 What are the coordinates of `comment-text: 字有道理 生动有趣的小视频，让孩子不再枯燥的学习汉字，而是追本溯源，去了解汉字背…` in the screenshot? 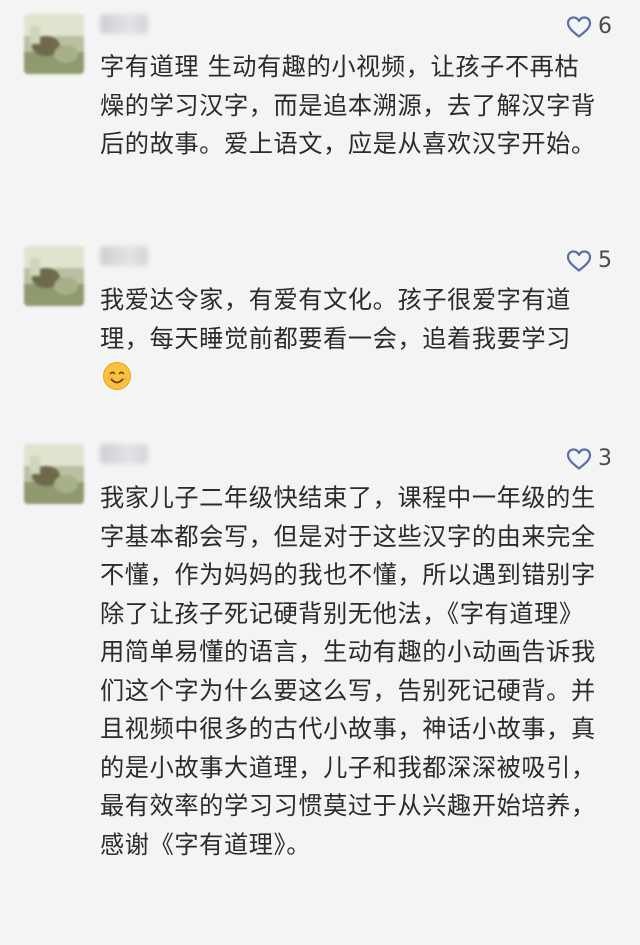 It's located at (348, 105).